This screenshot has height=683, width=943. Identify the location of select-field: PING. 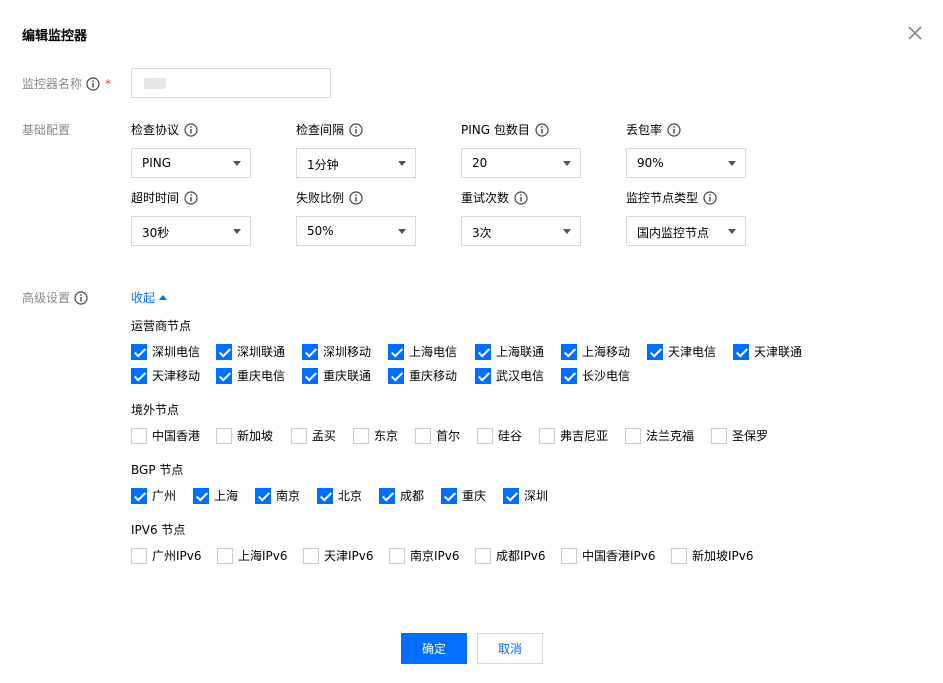
(191, 163).